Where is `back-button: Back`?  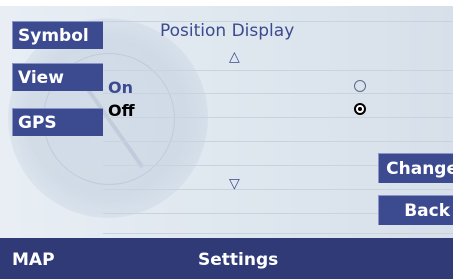
back-button: Back is located at coordinates (415, 210).